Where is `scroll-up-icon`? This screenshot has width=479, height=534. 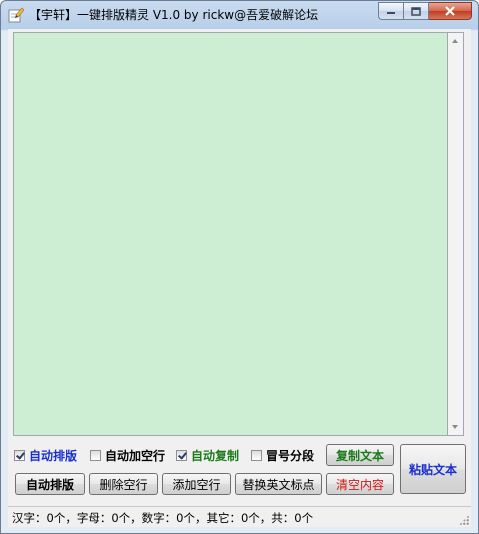
scroll-up-icon is located at coordinates (455, 41).